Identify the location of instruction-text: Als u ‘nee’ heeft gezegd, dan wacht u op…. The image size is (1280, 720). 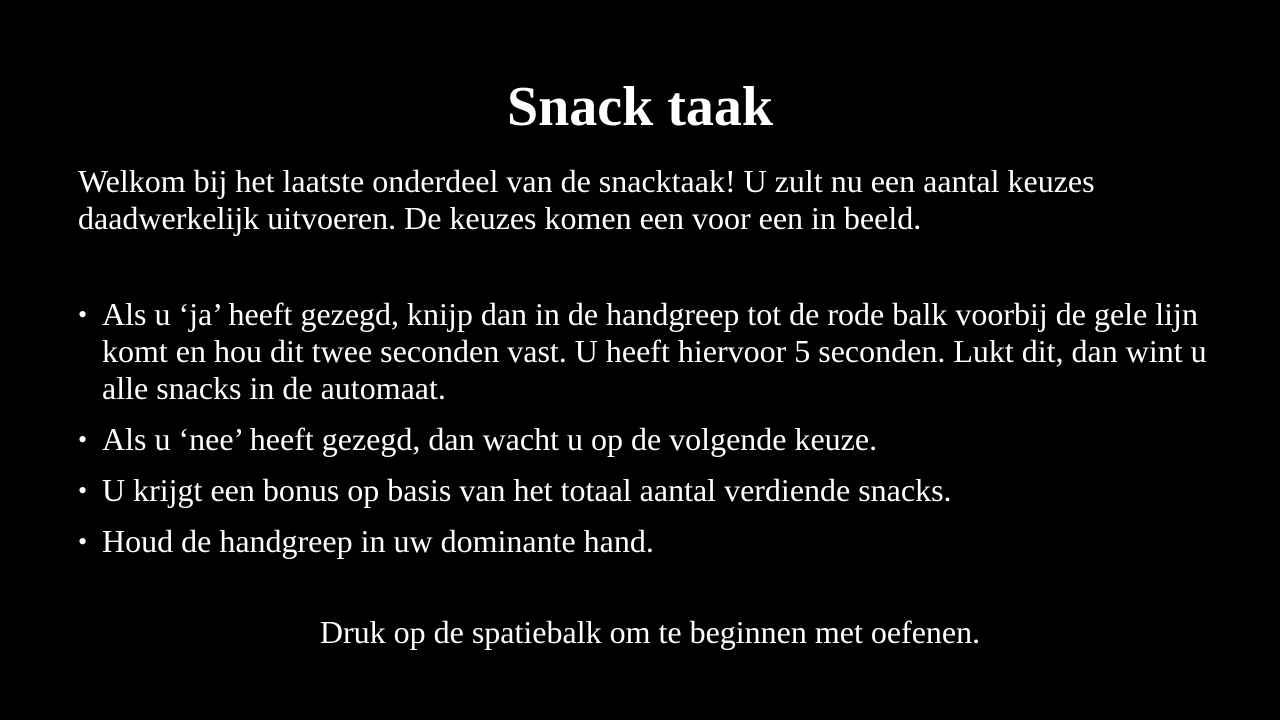
(490, 439).